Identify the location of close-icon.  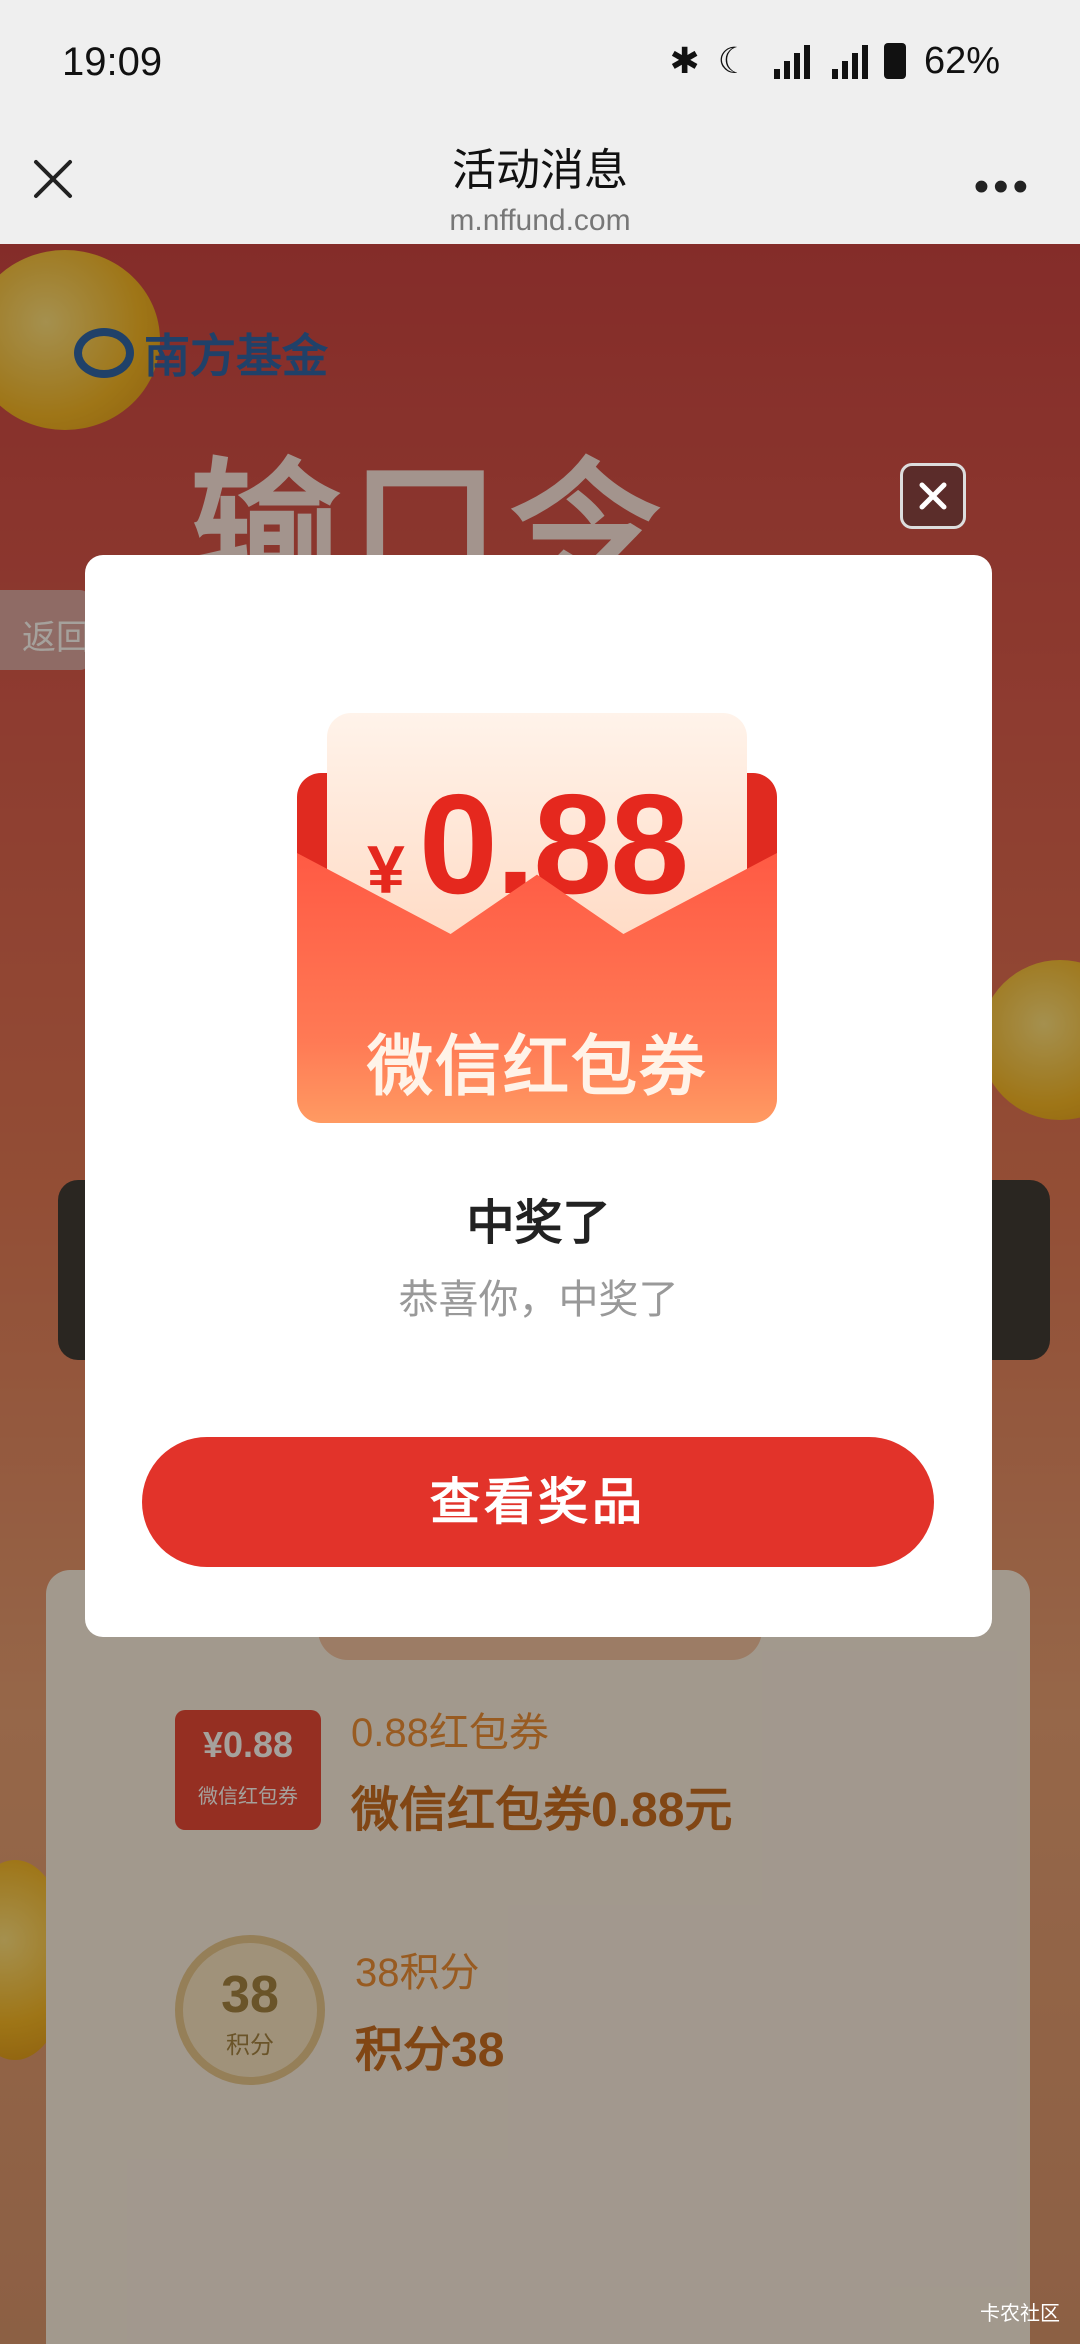
(933, 496).